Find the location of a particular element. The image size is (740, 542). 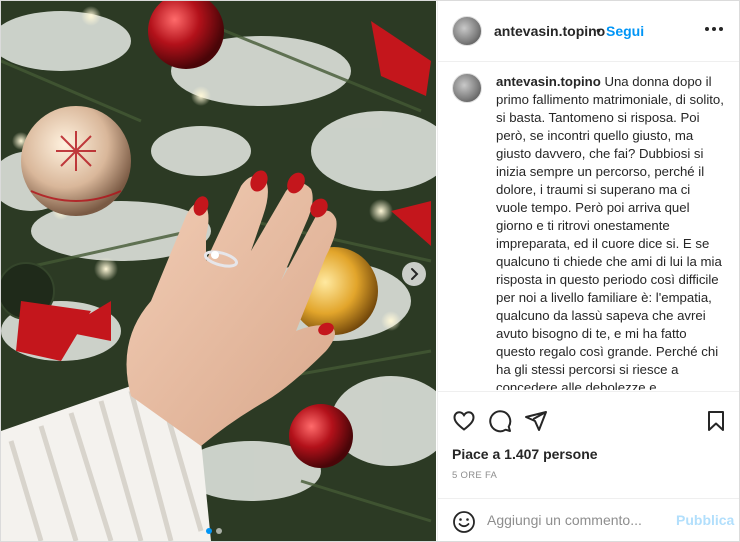

avatar is located at coordinates (467, 31).